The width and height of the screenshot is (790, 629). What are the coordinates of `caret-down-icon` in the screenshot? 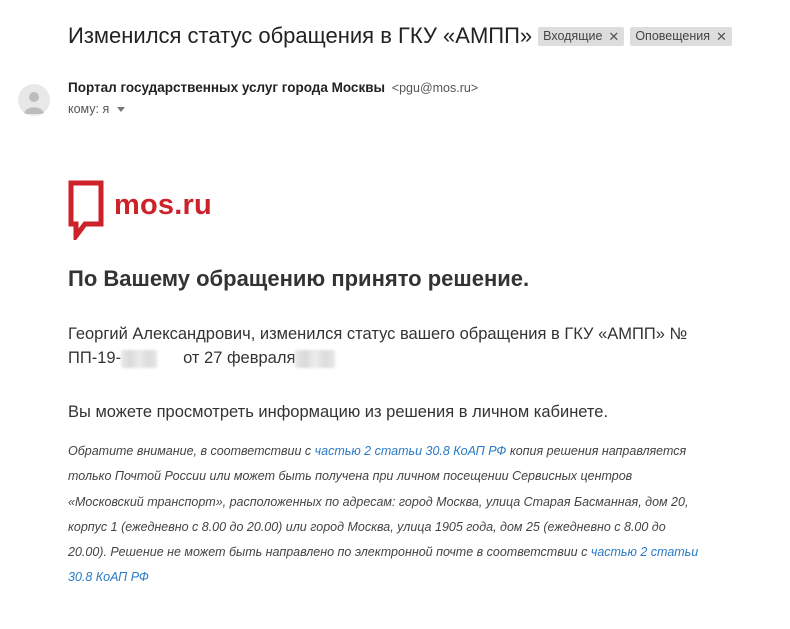 It's located at (121, 109).